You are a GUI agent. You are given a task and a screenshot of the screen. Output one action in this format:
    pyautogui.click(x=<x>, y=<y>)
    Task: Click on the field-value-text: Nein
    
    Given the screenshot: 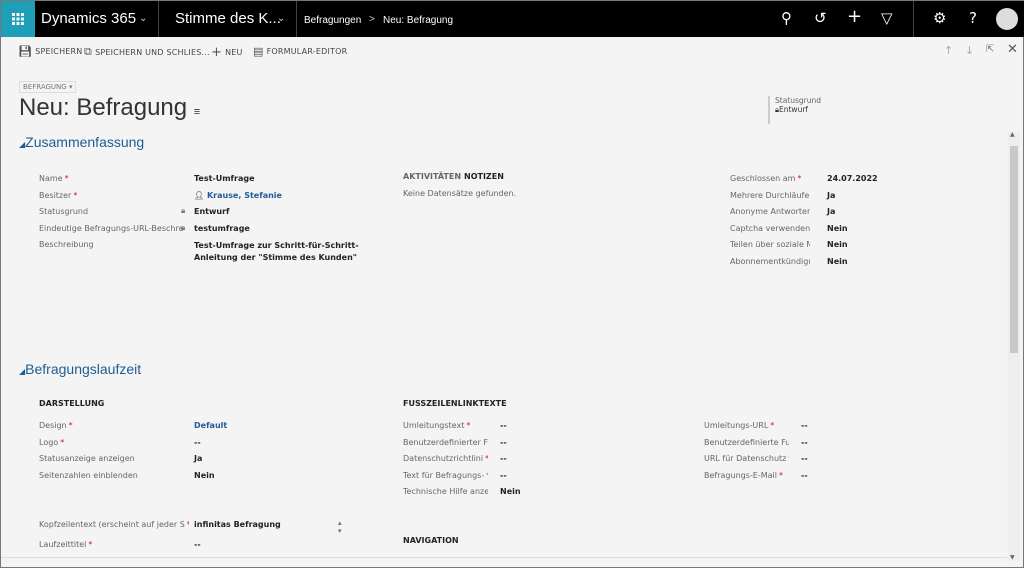 What is the action you would take?
    pyautogui.click(x=837, y=244)
    